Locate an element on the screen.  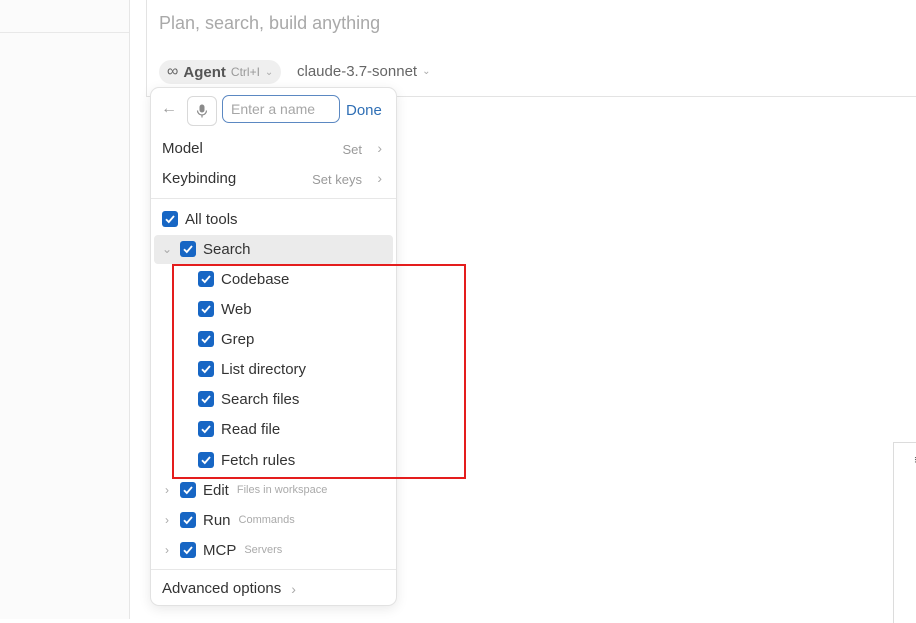
icon-picker-button is located at coordinates (202, 111).